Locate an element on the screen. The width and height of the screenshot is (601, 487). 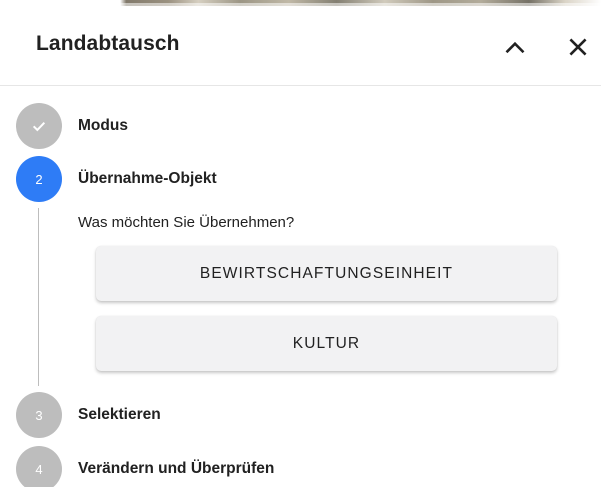
collapse-button is located at coordinates (515, 47).